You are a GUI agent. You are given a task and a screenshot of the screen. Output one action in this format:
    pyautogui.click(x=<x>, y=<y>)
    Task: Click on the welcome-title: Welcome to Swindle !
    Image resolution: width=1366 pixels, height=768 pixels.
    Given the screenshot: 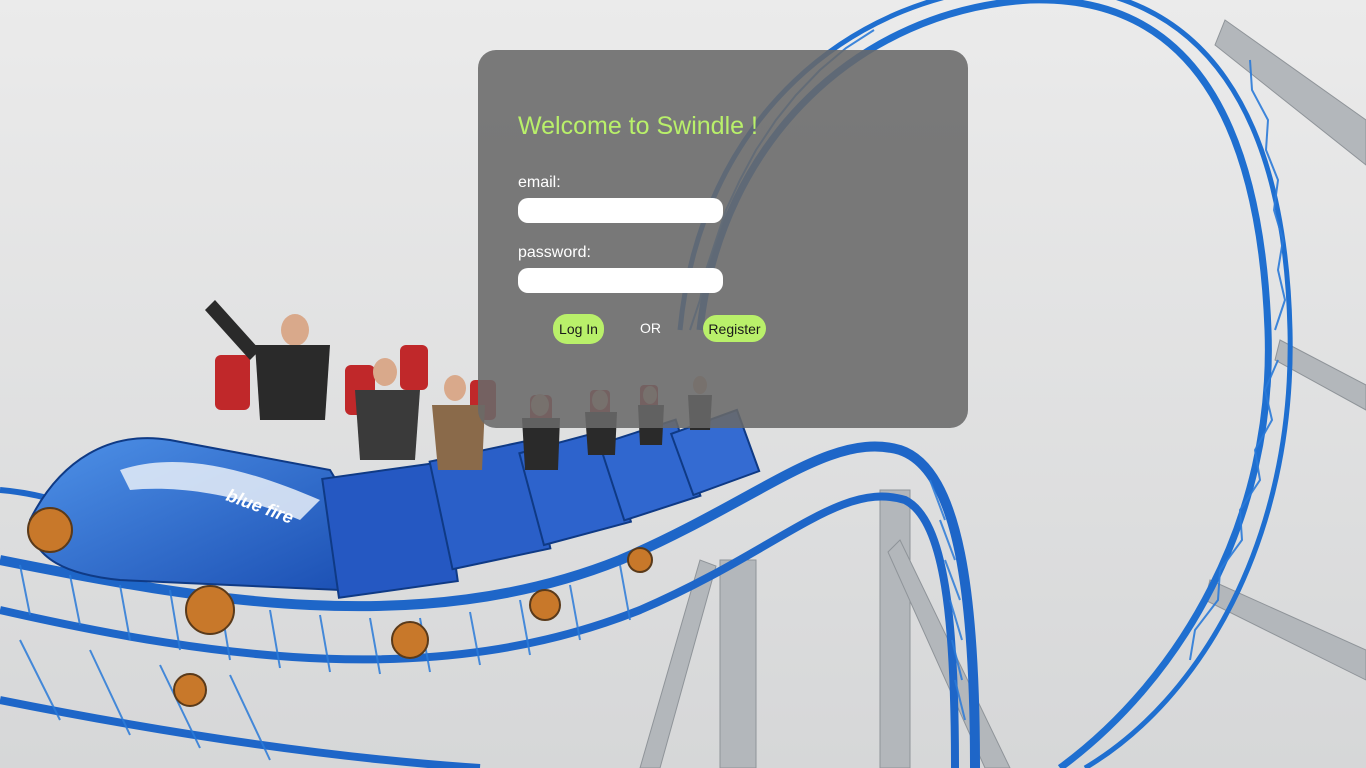 What is the action you would take?
    pyautogui.click(x=638, y=126)
    